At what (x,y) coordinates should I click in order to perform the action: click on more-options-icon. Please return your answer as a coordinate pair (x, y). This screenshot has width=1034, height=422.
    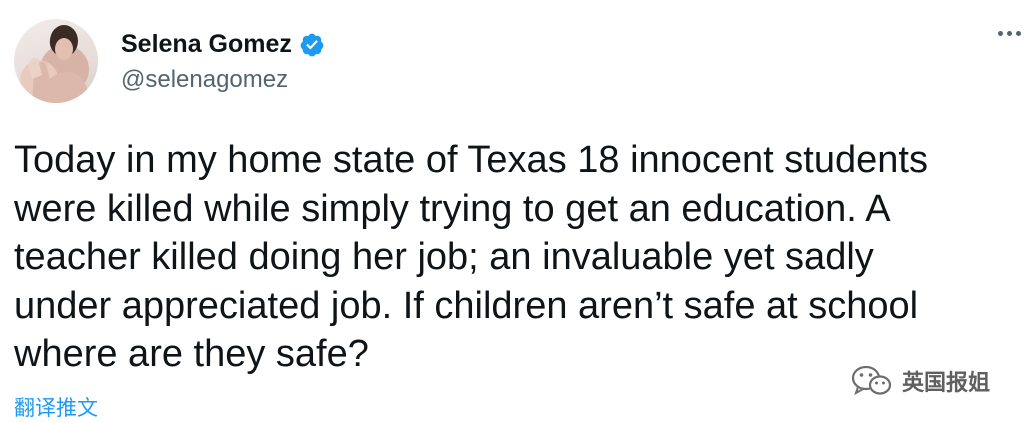
    Looking at the image, I should click on (1009, 33).